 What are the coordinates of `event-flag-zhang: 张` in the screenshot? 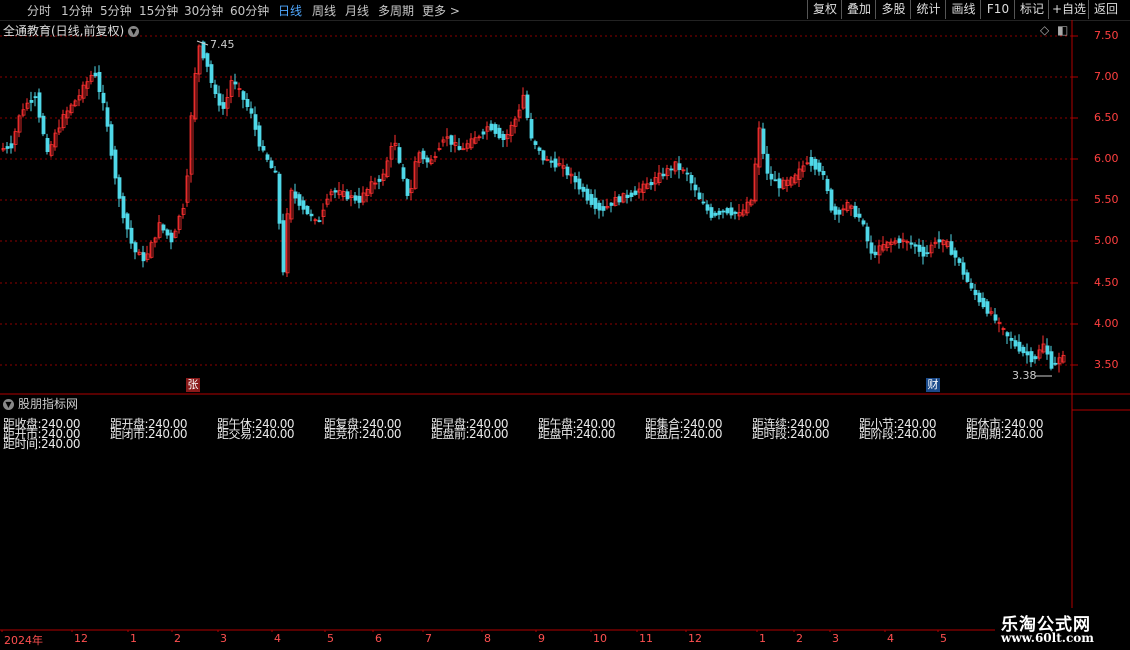 It's located at (193, 385).